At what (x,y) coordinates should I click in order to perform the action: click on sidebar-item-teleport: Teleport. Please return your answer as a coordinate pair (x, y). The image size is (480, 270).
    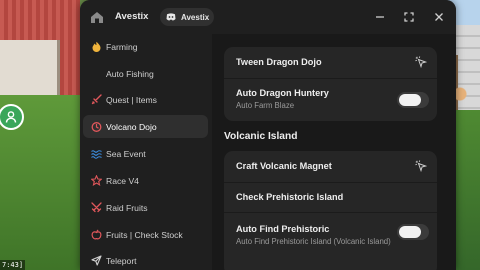
    Looking at the image, I should click on (145, 259).